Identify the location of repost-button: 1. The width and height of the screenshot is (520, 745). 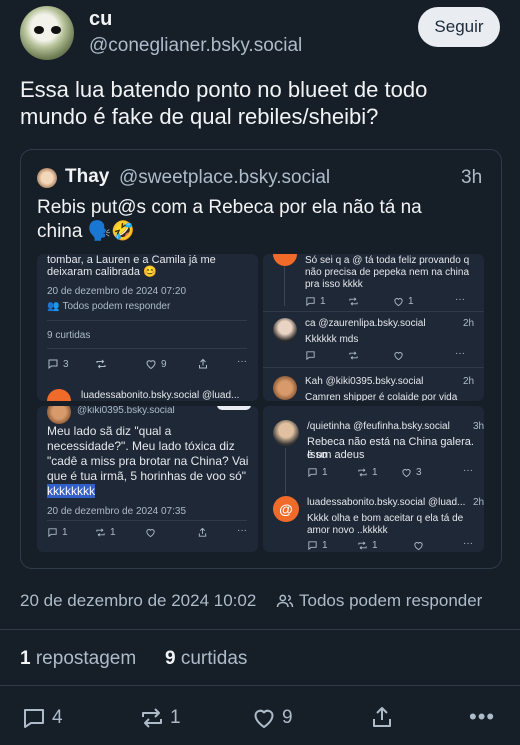
(160, 718).